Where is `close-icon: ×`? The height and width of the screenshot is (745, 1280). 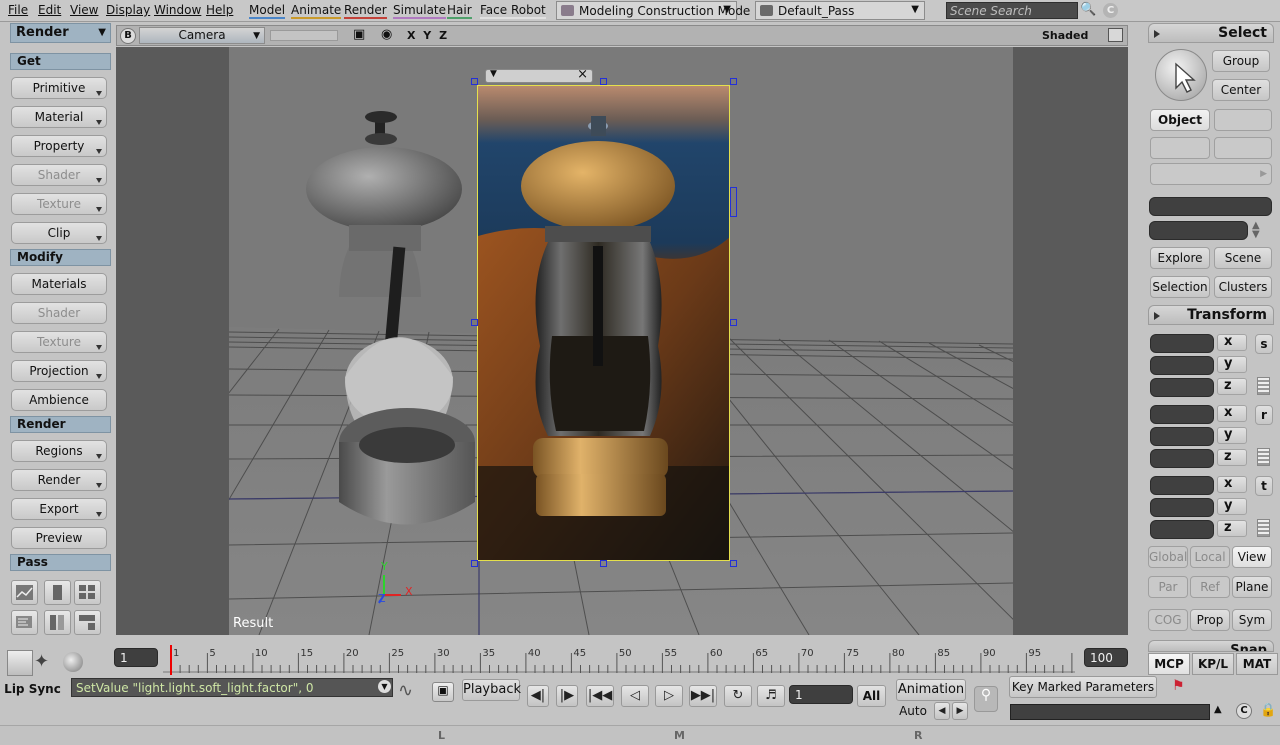 close-icon: × is located at coordinates (582, 74).